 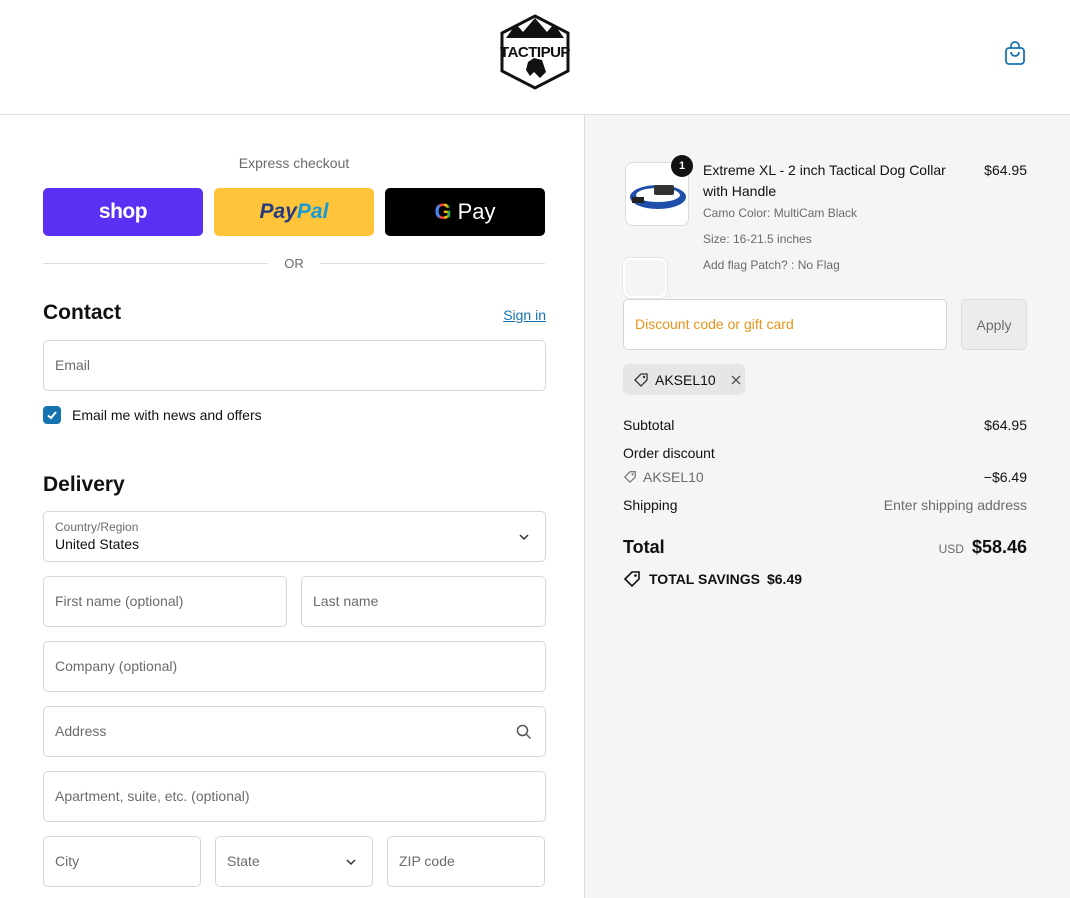 I want to click on city-placeholder: City, so click(x=67, y=861).